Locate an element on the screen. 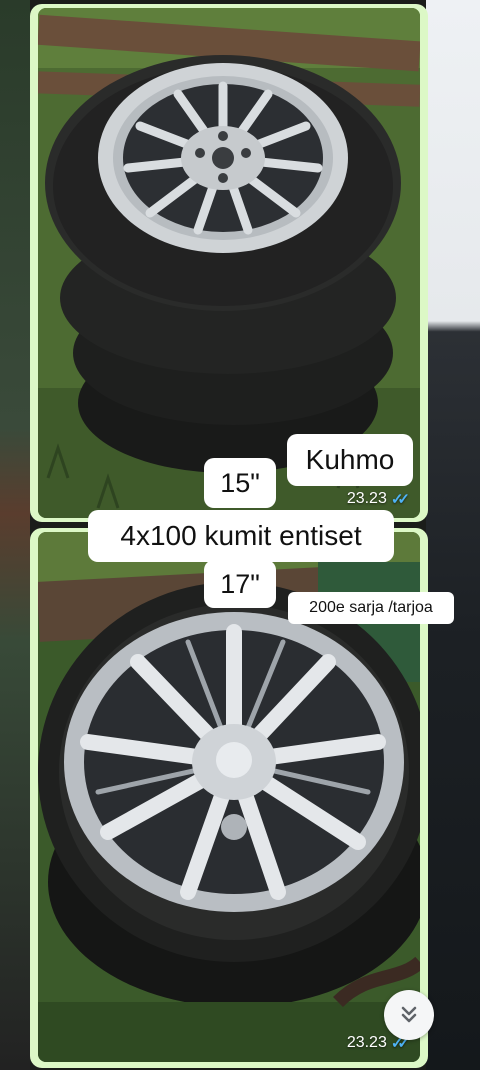 The width and height of the screenshot is (480, 1070). overlay-label-bolt-pattern: 4x100 kumit entiset is located at coordinates (241, 536).